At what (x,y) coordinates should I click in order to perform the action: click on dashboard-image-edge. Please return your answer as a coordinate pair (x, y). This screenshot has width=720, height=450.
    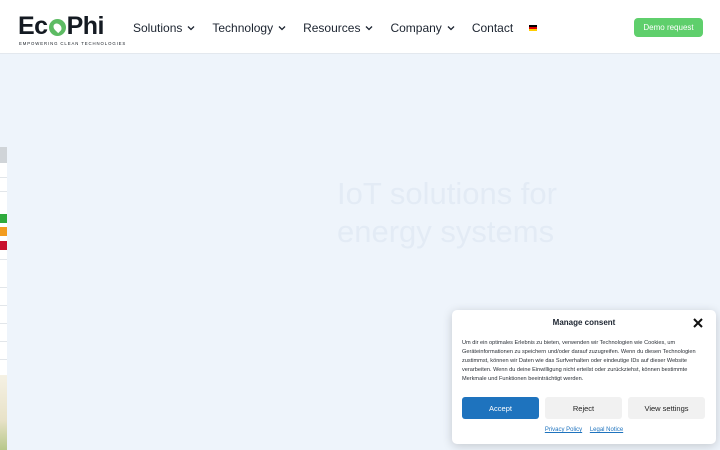
    Looking at the image, I should click on (3, 298).